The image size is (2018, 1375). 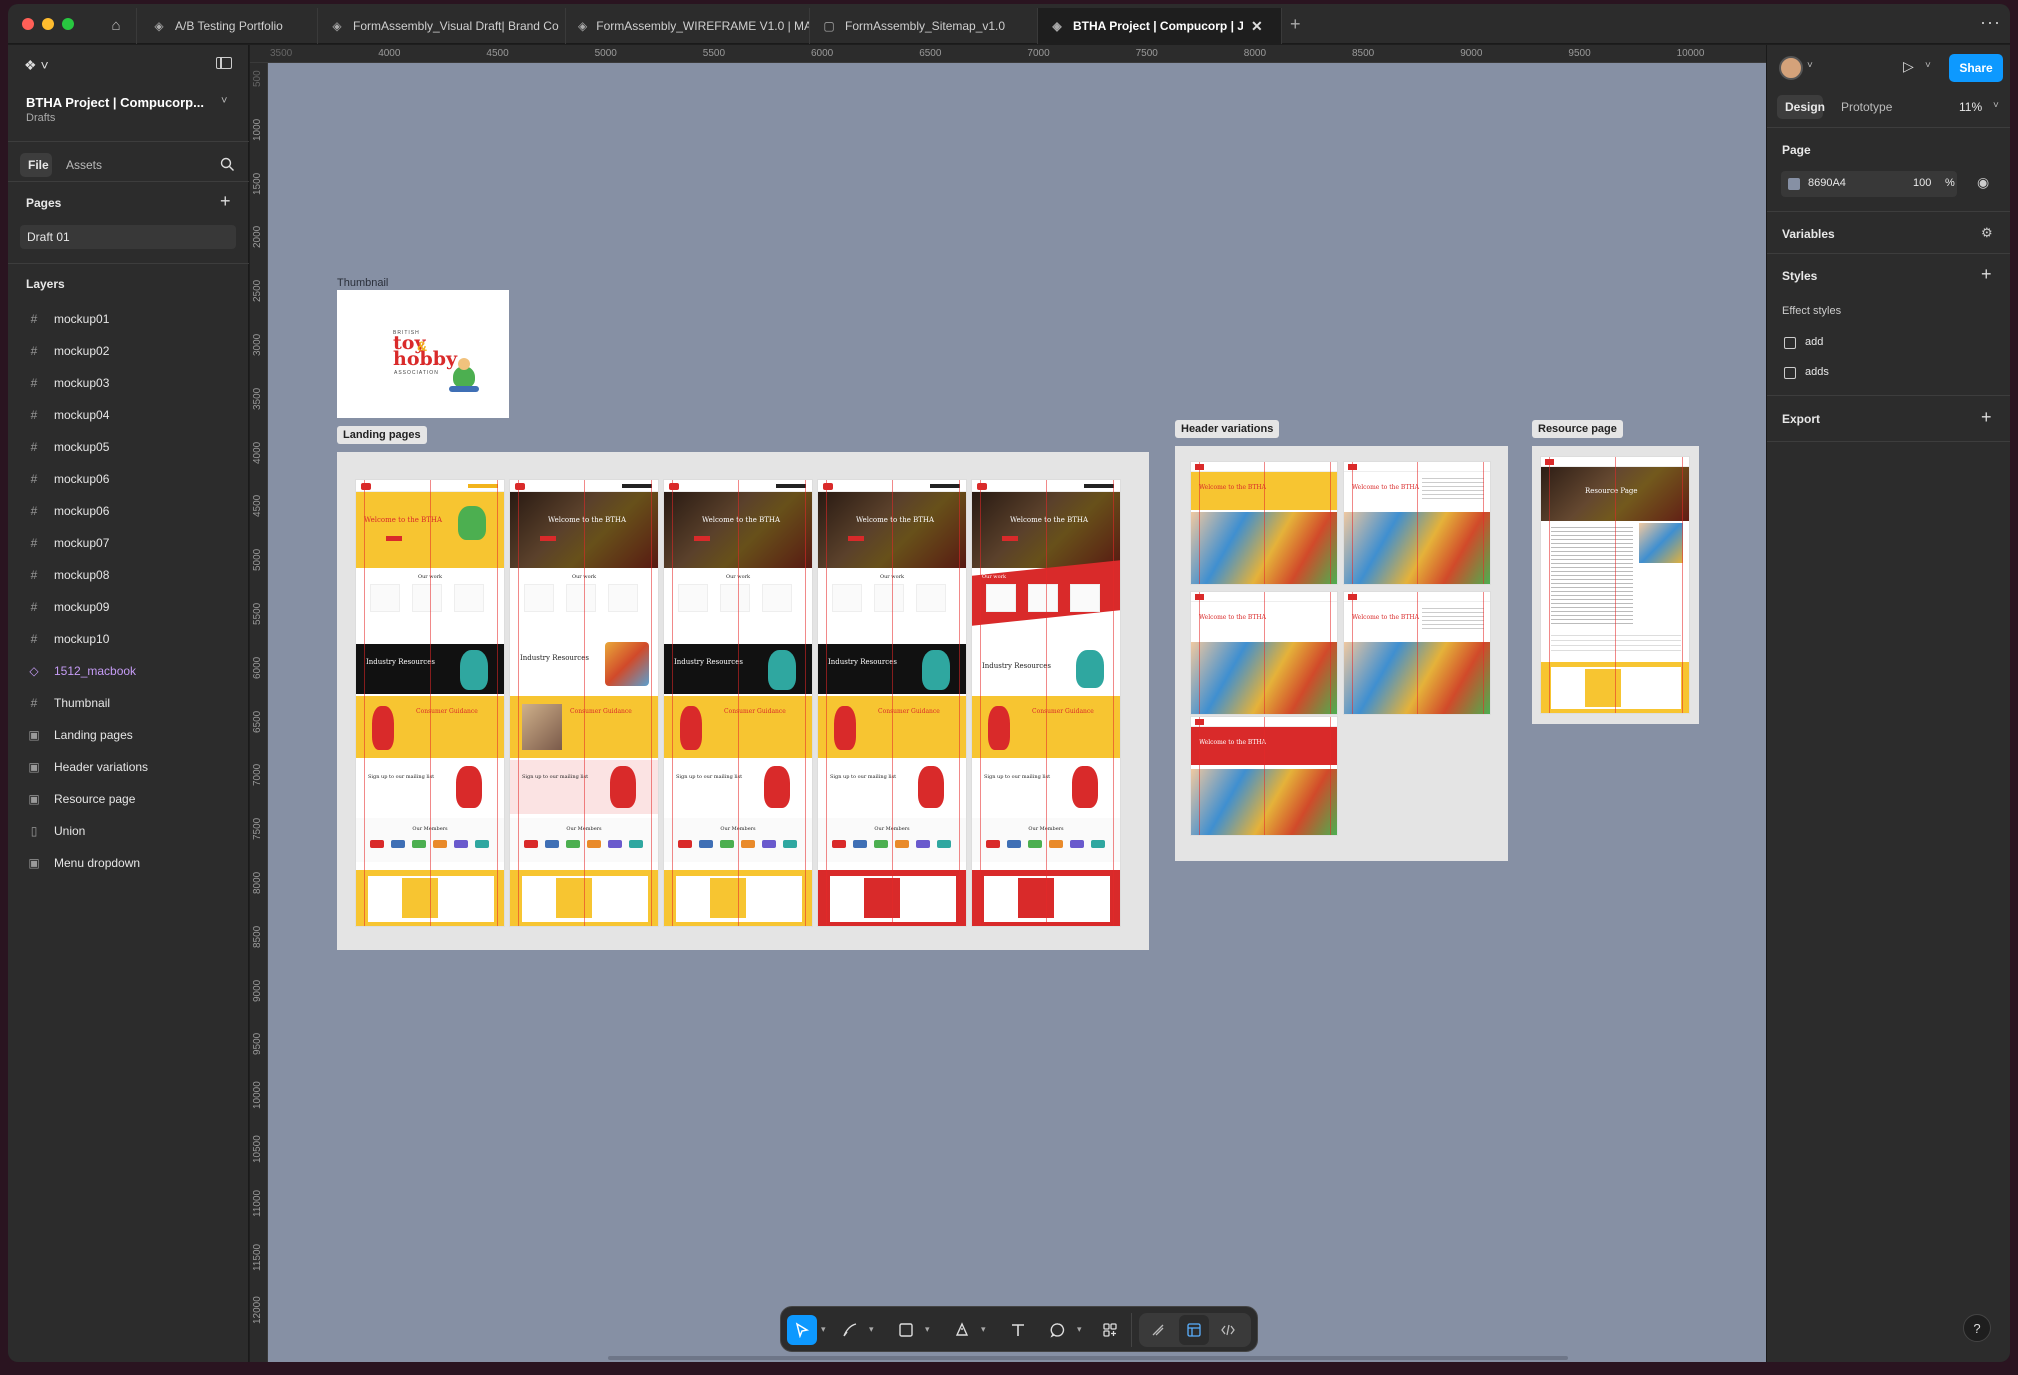 I want to click on tab-prototype: Prototype, so click(x=1866, y=107).